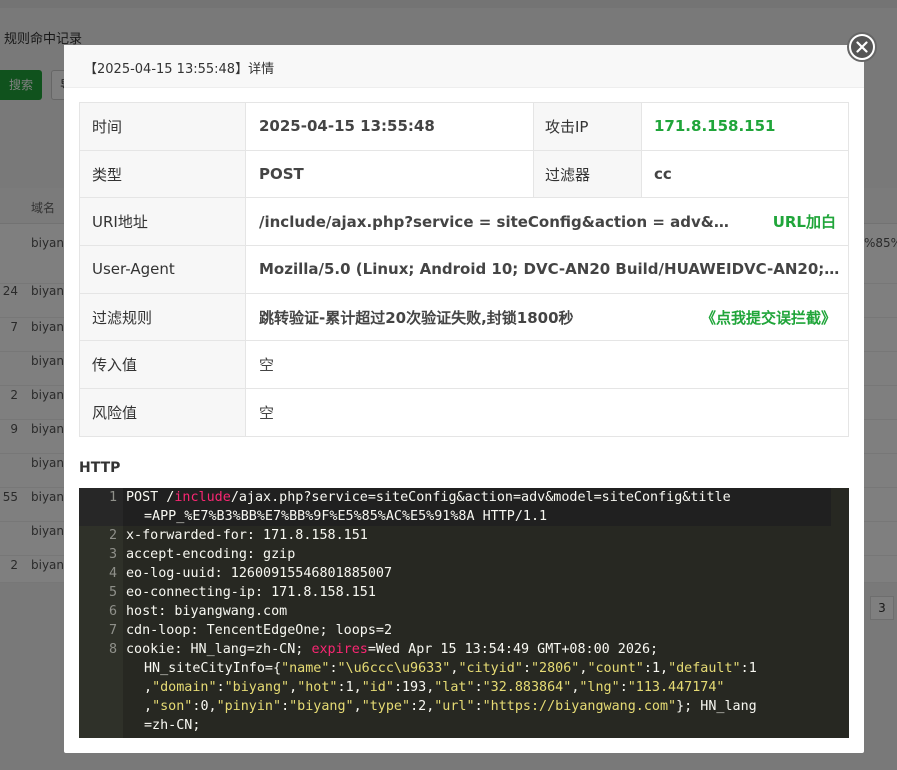  I want to click on detail-row-input: 传入值 空, so click(464, 365).